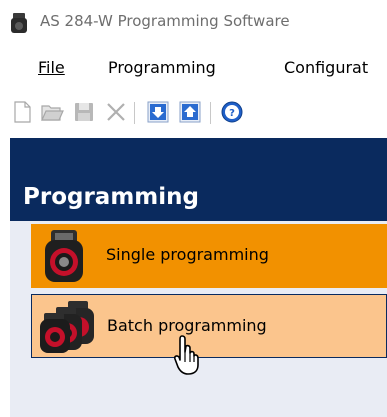 This screenshot has height=417, width=387. I want to click on help-icon: ?, so click(232, 112).